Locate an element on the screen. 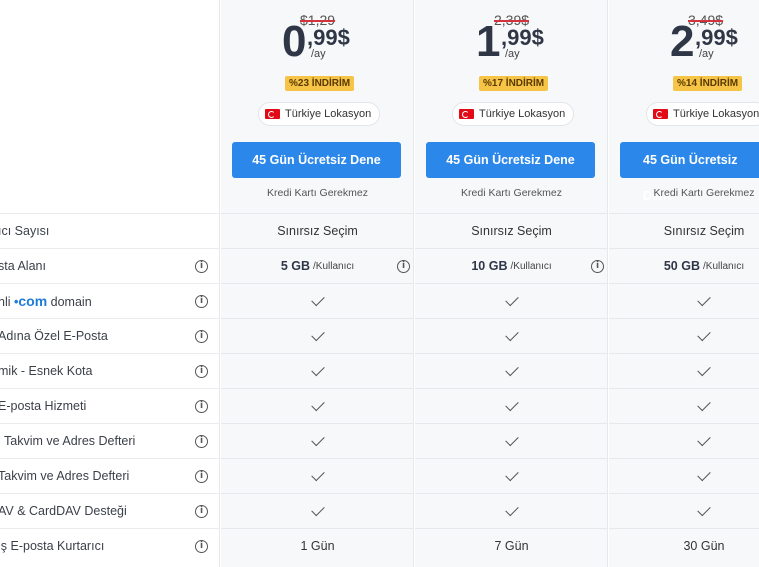  discount-badge: %17 İNDİRİM is located at coordinates (514, 83).